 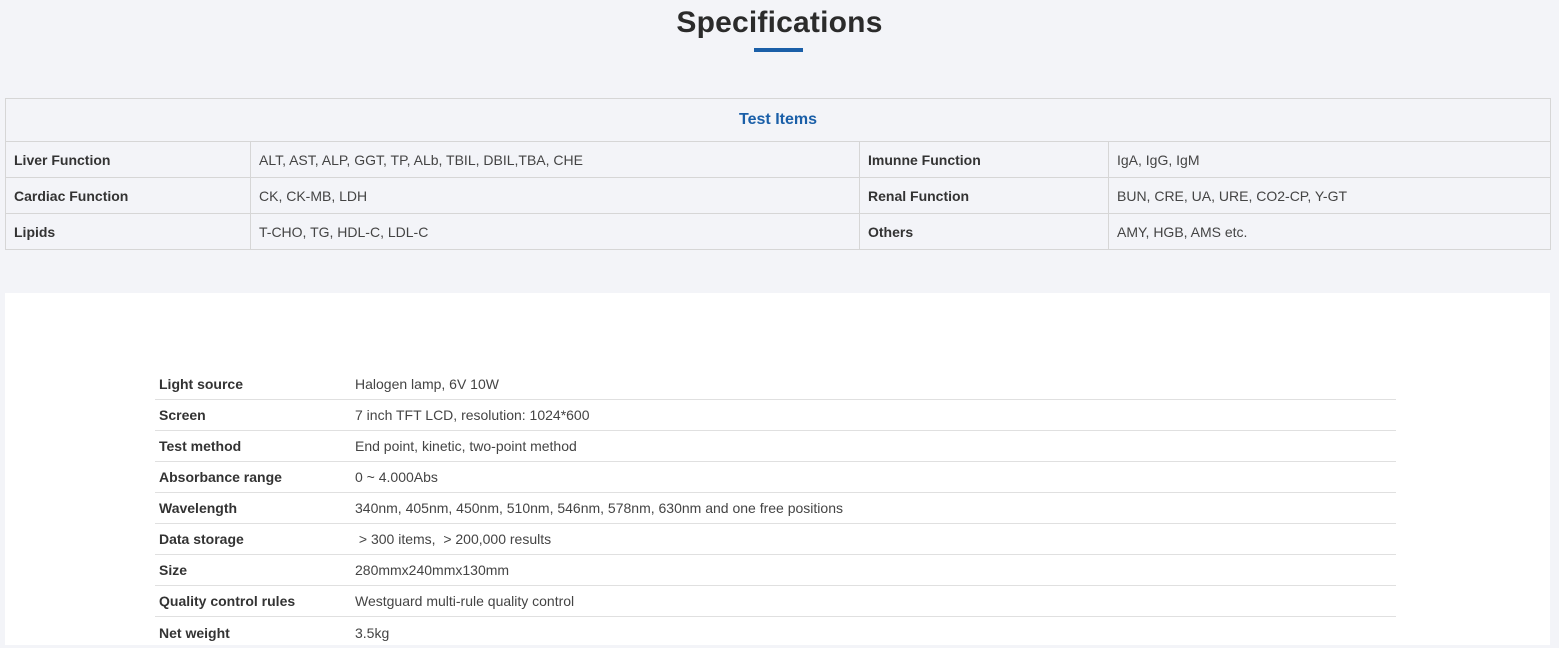 What do you see at coordinates (1329, 231) in the screenshot?
I see `test-category-value: AMY, HGB, AMS etc.` at bounding box center [1329, 231].